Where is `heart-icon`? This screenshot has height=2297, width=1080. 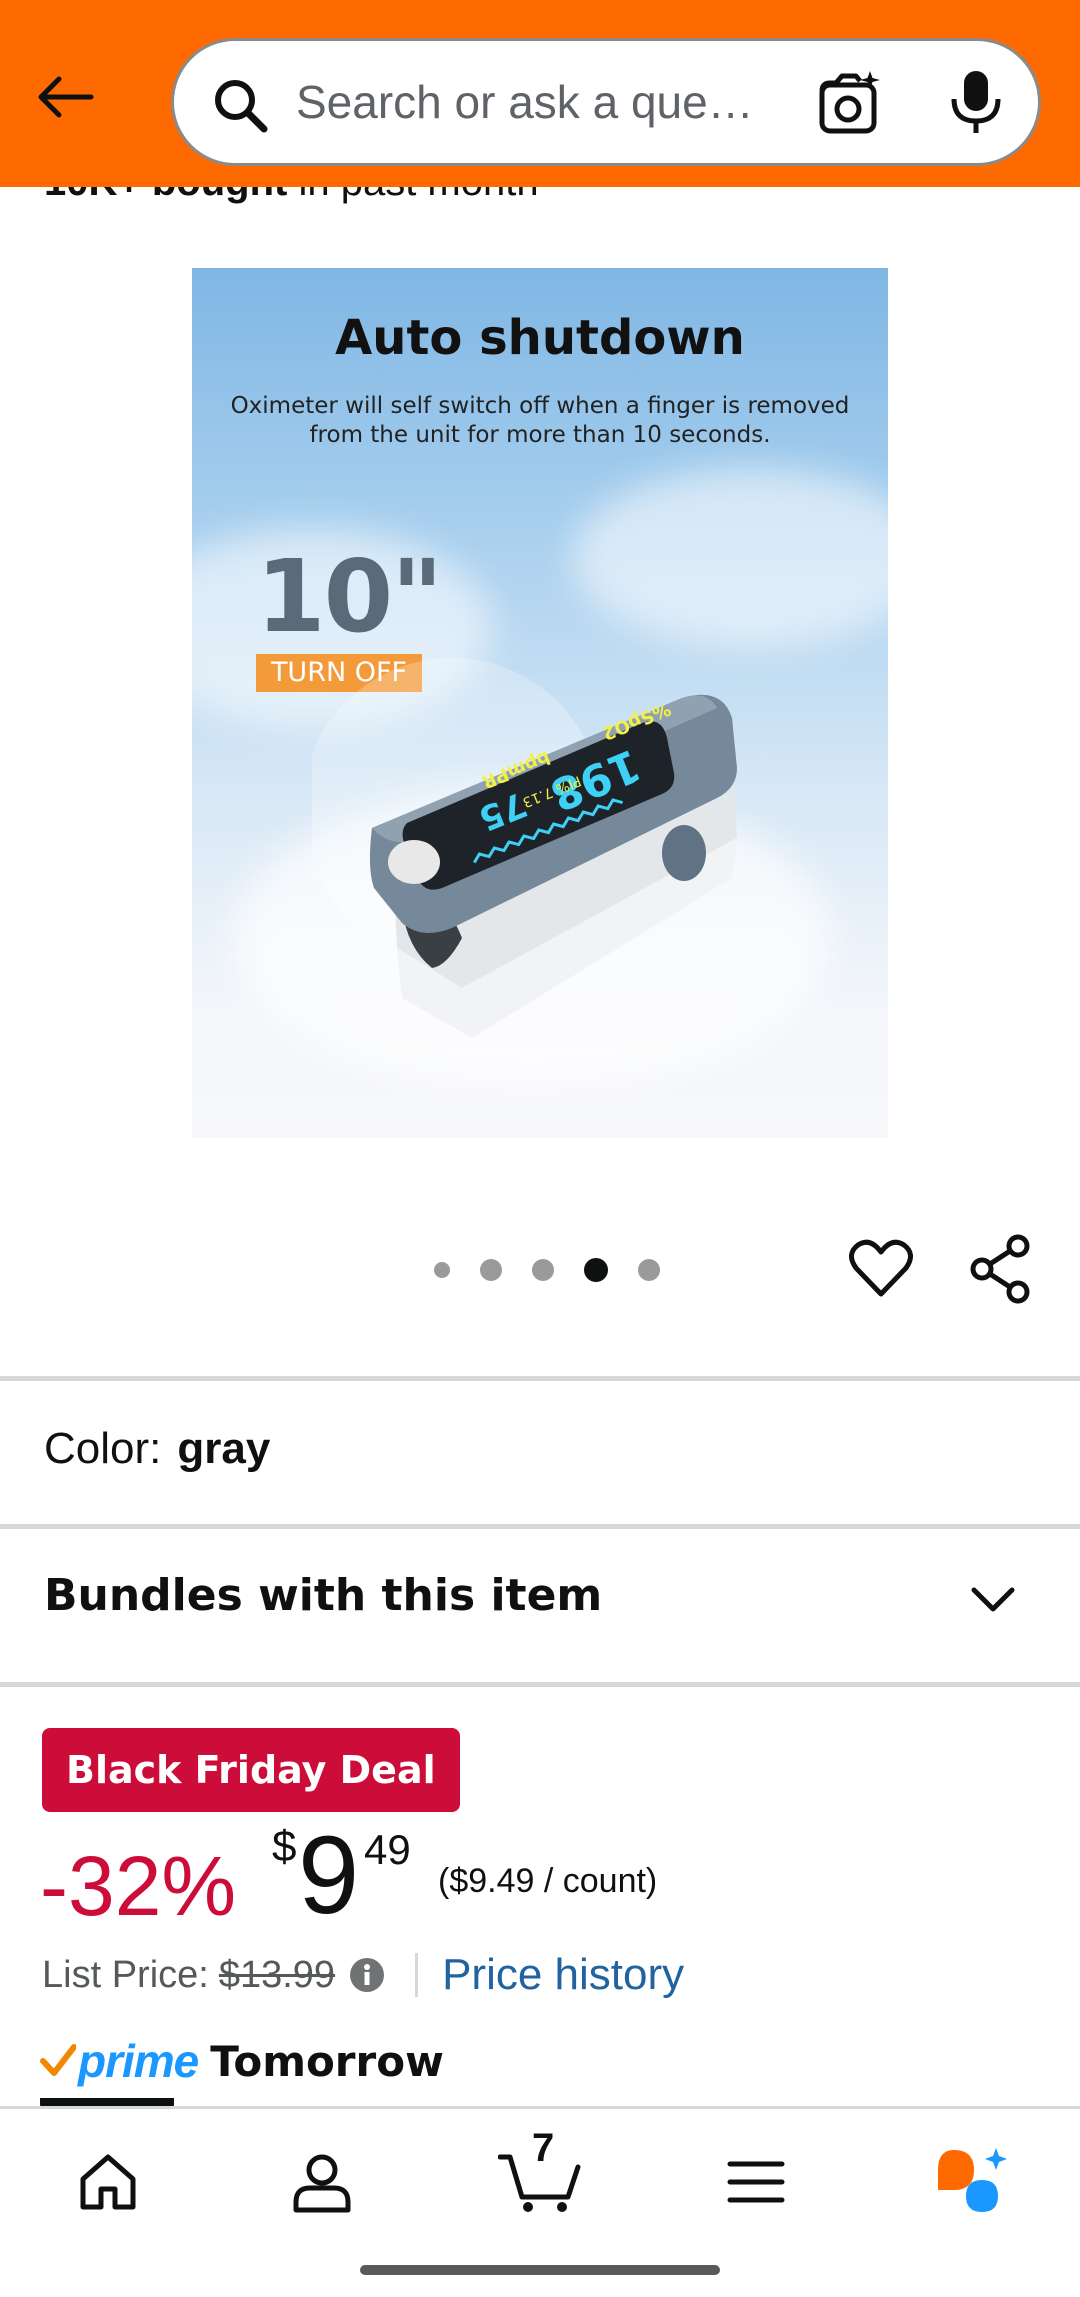
heart-icon is located at coordinates (881, 1269).